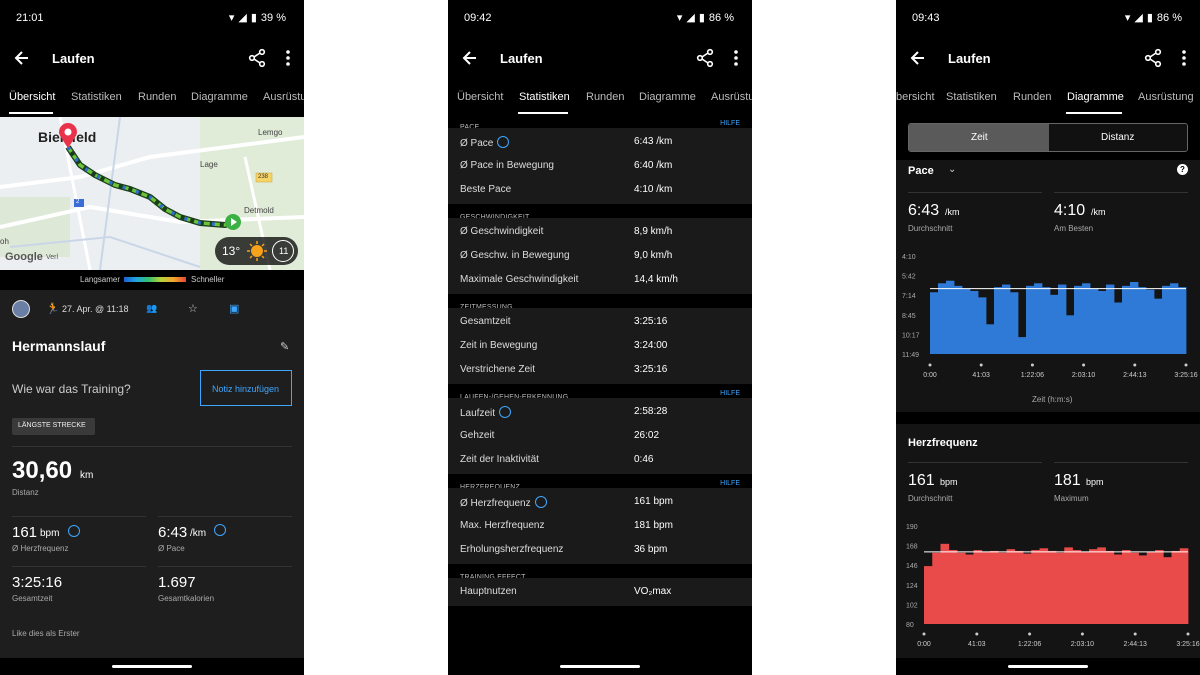 Image resolution: width=1200 pixels, height=675 pixels. What do you see at coordinates (600, 460) in the screenshot?
I see `stat-row: Zeit der Inaktivität 0:46` at bounding box center [600, 460].